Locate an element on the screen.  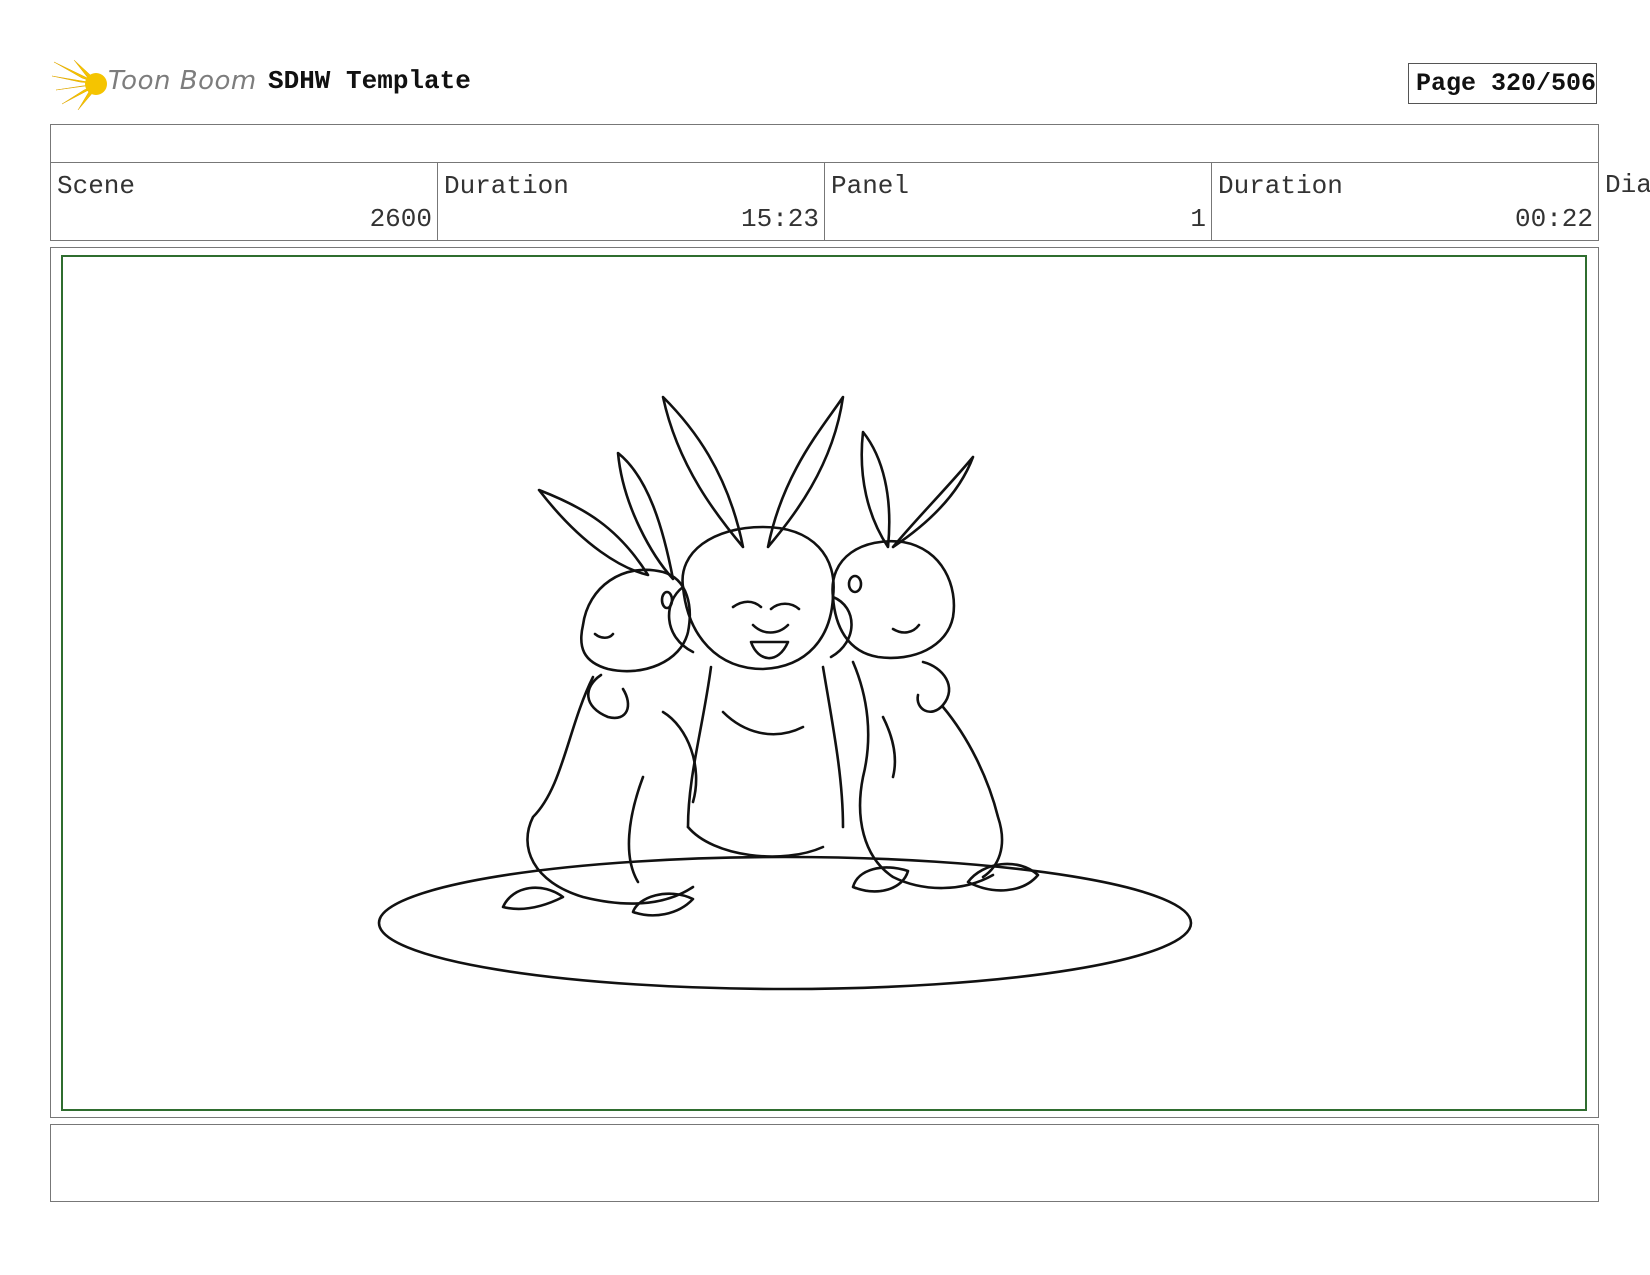
toon-boom-logo: Toon Boom is located at coordinates (154, 84).